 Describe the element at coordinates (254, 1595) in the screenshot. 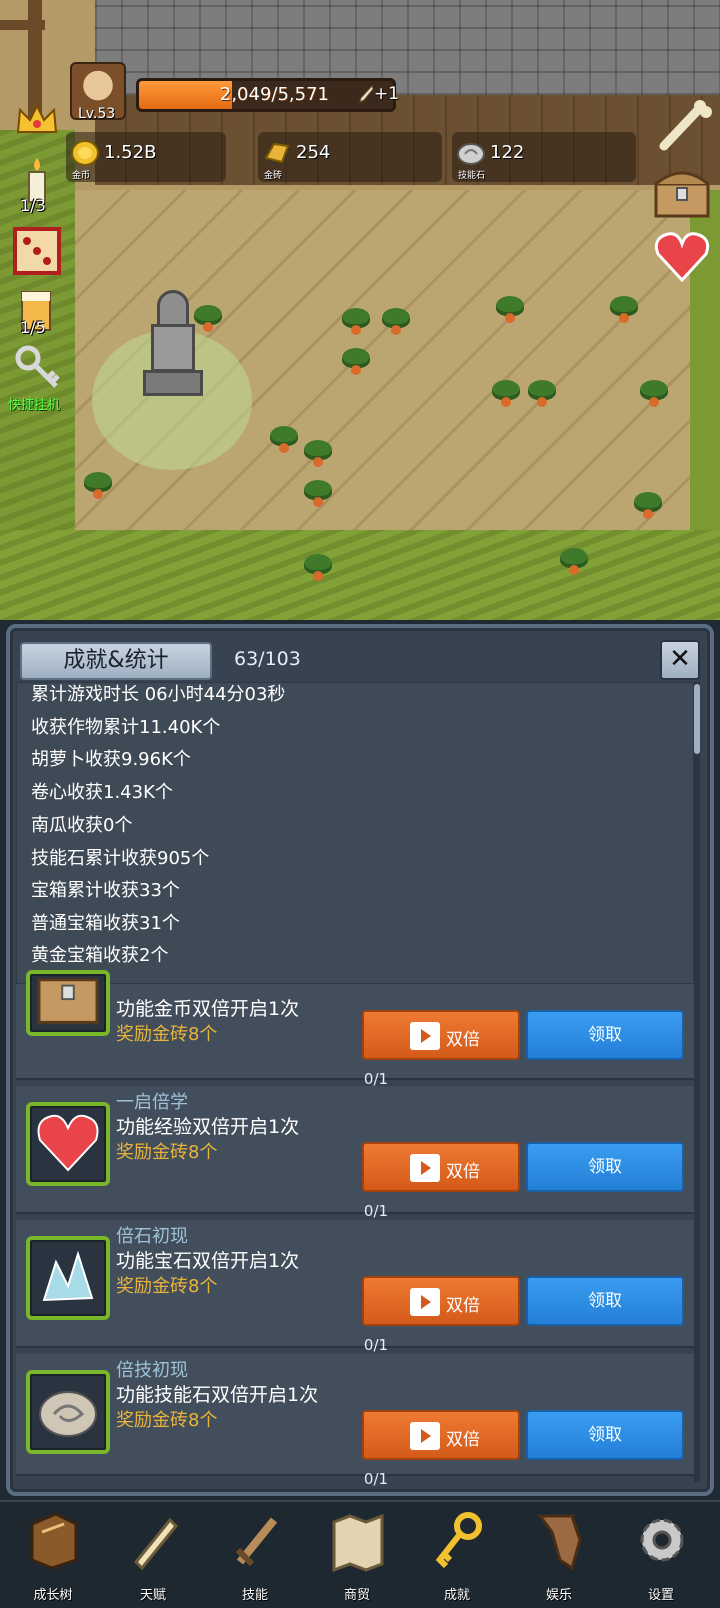

I see `nav-label: 技能` at that location.